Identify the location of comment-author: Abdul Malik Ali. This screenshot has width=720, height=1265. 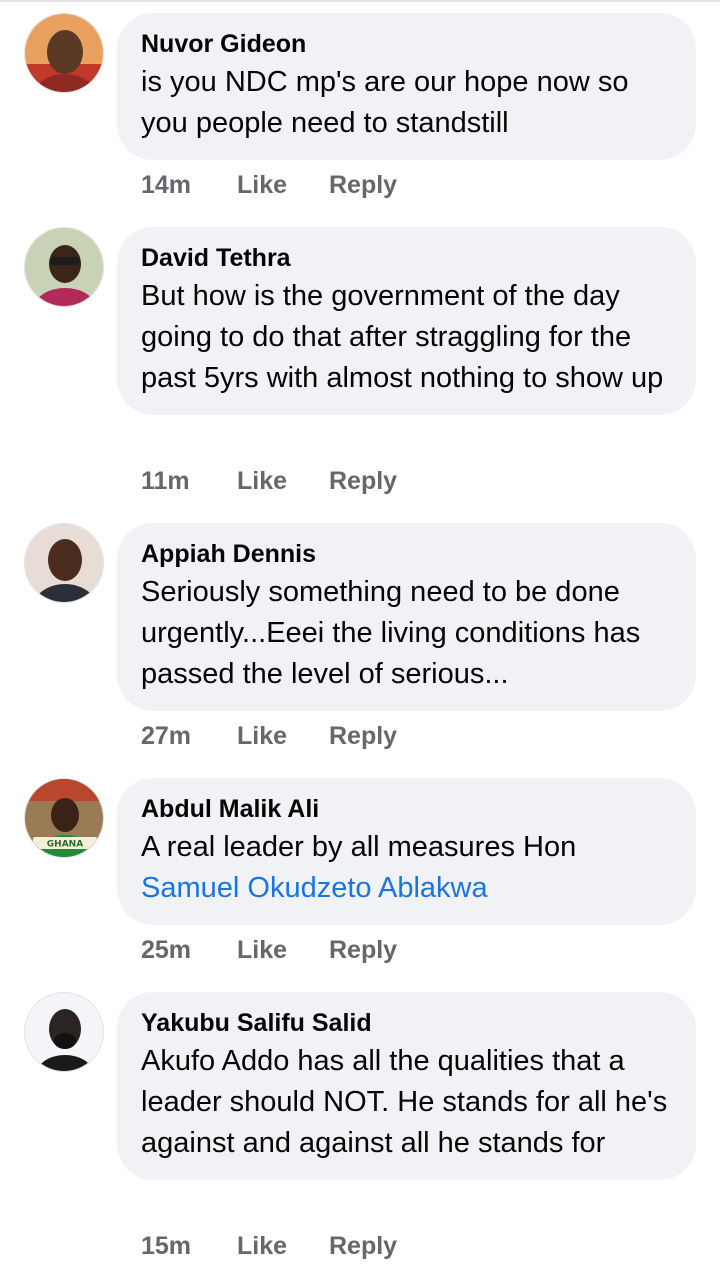
(406, 809).